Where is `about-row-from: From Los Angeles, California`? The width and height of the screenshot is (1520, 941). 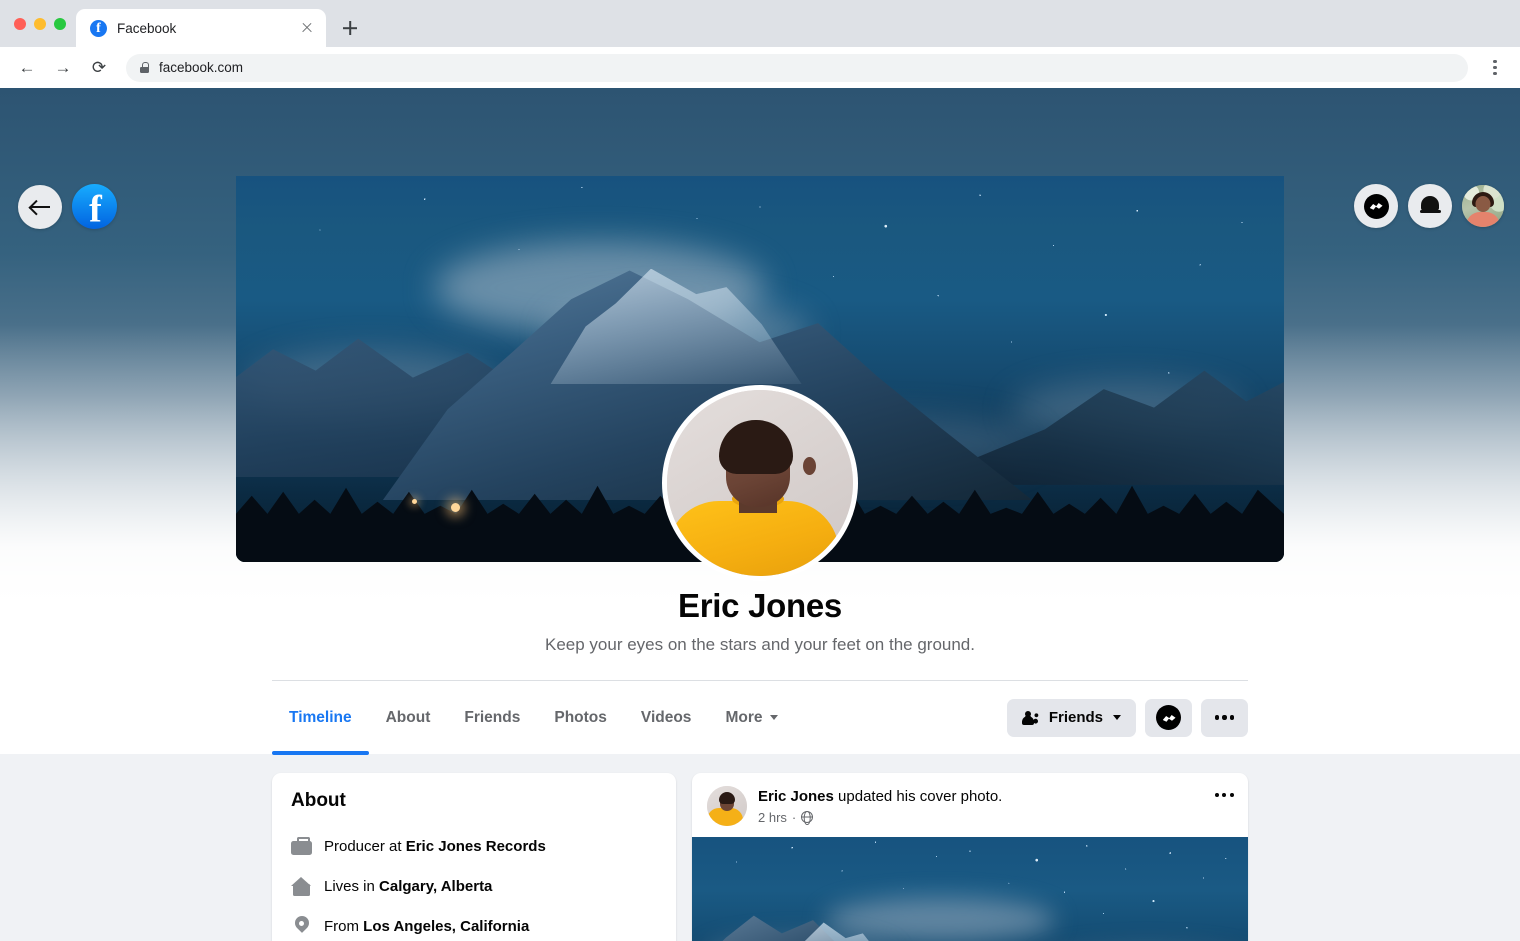
about-row-from: From Los Angeles, California is located at coordinates (474, 923).